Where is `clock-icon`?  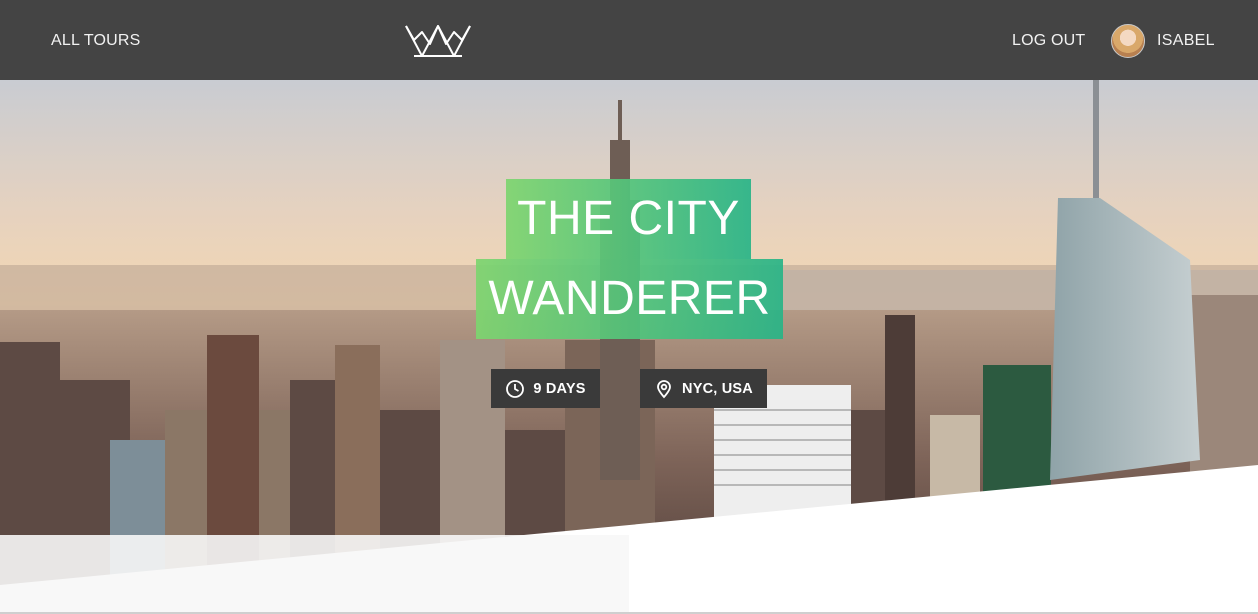 clock-icon is located at coordinates (515, 388).